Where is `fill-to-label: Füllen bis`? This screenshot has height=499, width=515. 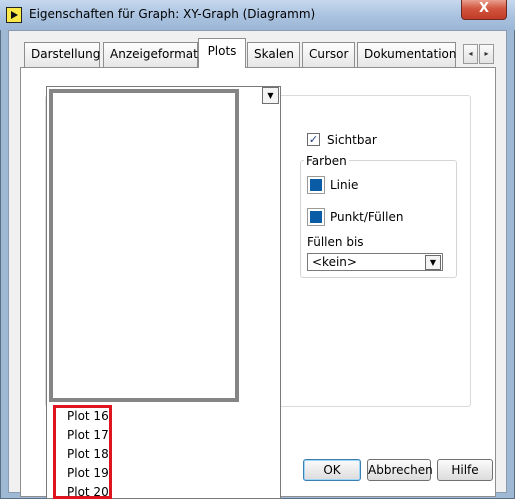 fill-to-label: Füllen bis is located at coordinates (335, 242).